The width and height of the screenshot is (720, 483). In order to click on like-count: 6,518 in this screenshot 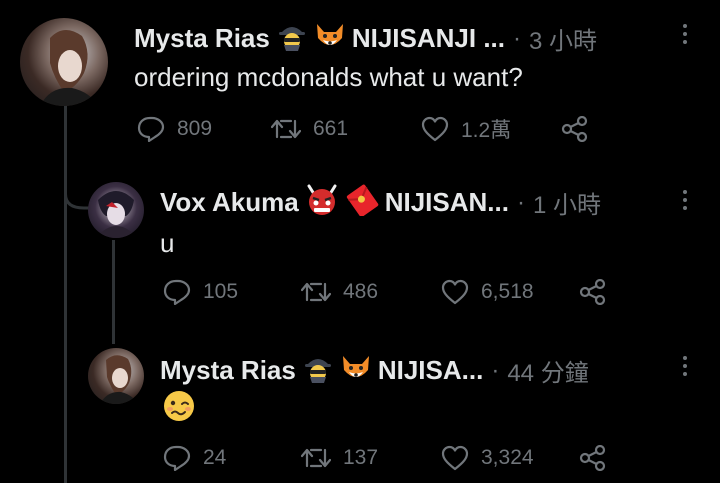, I will do `click(507, 291)`.